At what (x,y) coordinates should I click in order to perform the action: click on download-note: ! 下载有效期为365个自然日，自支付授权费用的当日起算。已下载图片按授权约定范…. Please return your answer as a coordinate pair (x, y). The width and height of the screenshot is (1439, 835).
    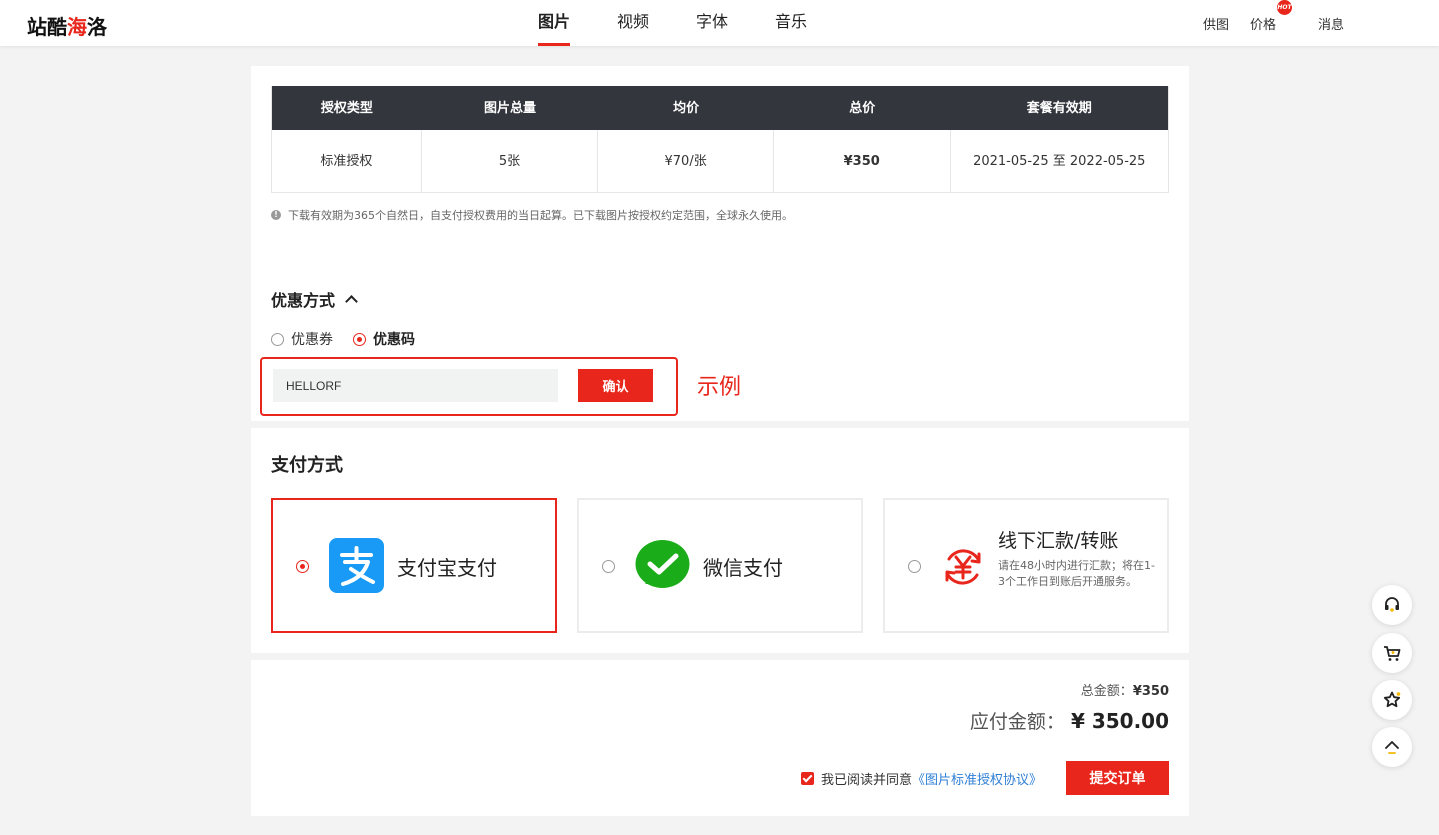
    Looking at the image, I should click on (532, 215).